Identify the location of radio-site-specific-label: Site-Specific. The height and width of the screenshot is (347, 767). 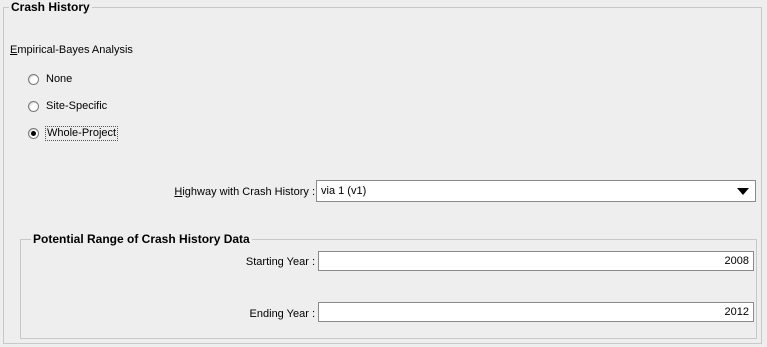
(76, 106).